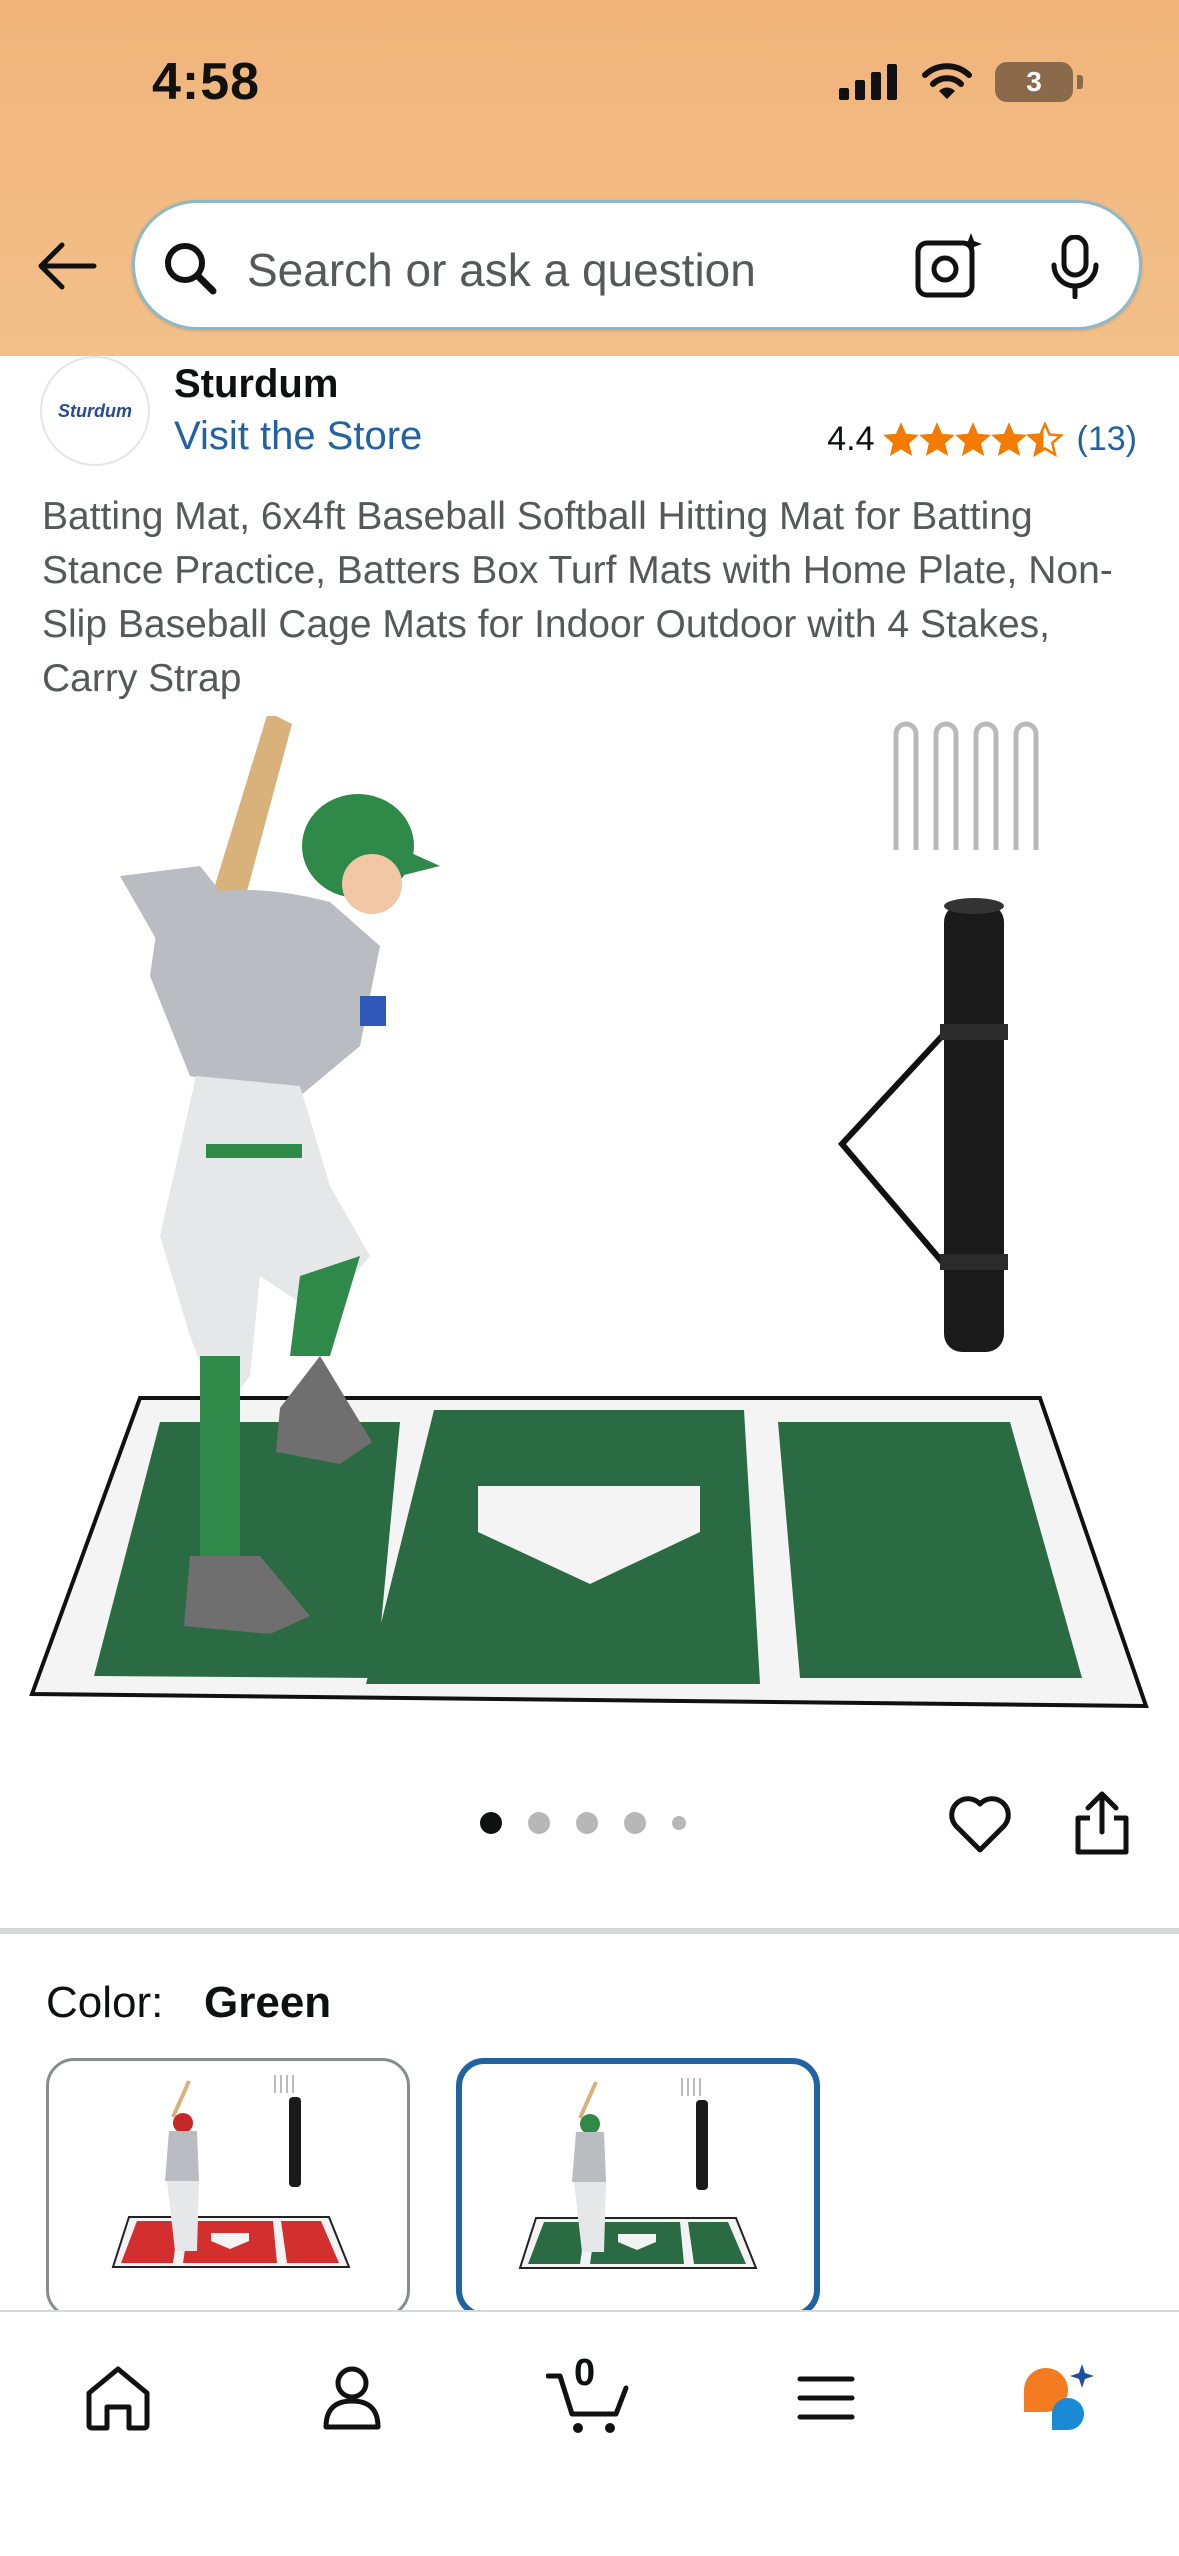 The height and width of the screenshot is (2556, 1179). I want to click on search-bar: Search or ask a question, so click(637, 265).